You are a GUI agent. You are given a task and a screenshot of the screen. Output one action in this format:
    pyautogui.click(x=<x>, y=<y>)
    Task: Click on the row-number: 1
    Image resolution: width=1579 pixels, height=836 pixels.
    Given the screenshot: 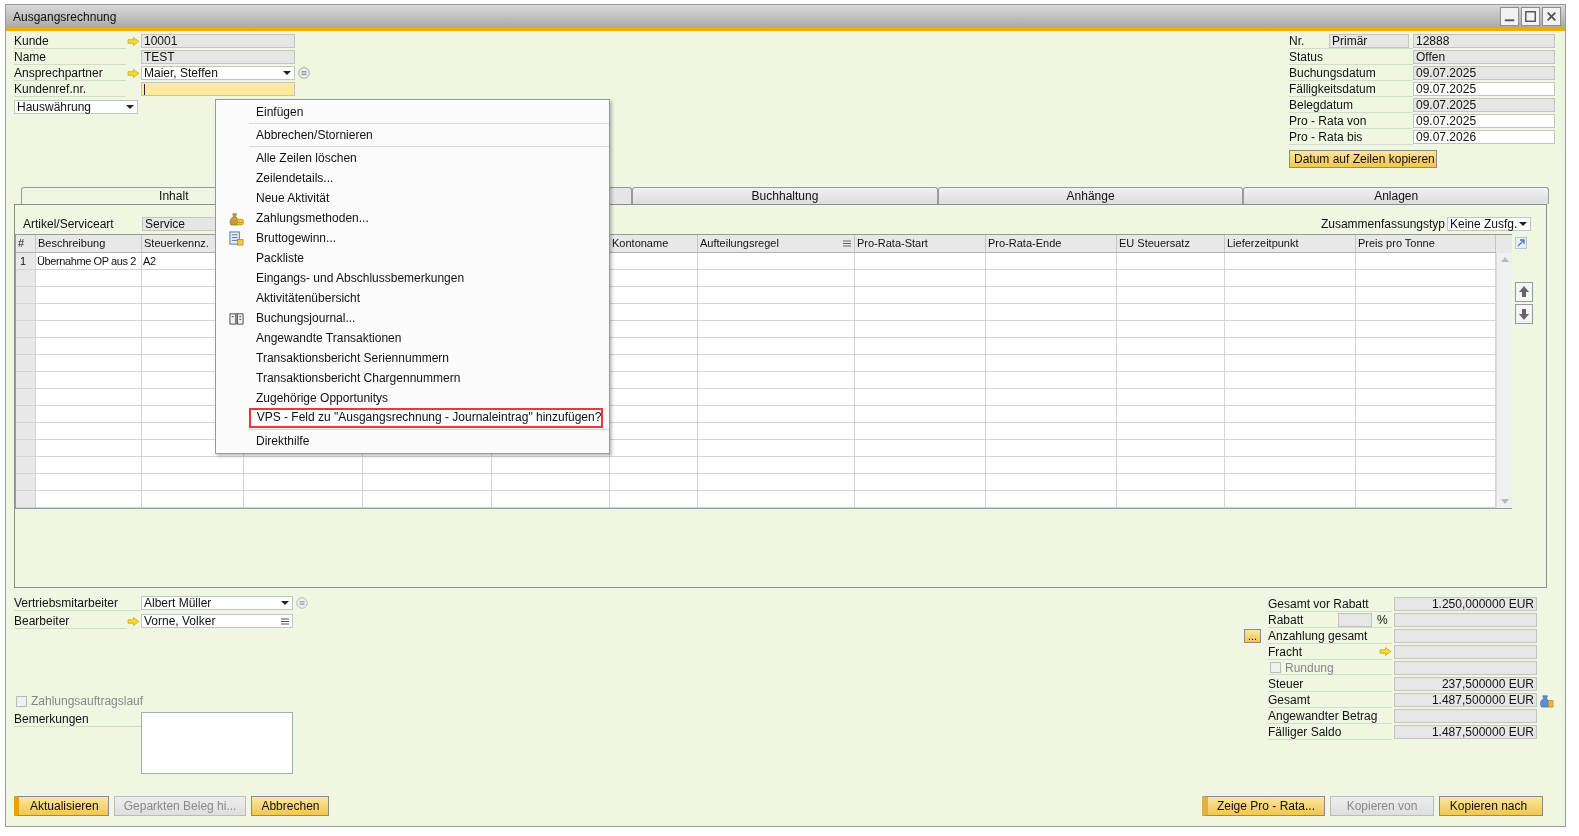 What is the action you would take?
    pyautogui.click(x=26, y=261)
    